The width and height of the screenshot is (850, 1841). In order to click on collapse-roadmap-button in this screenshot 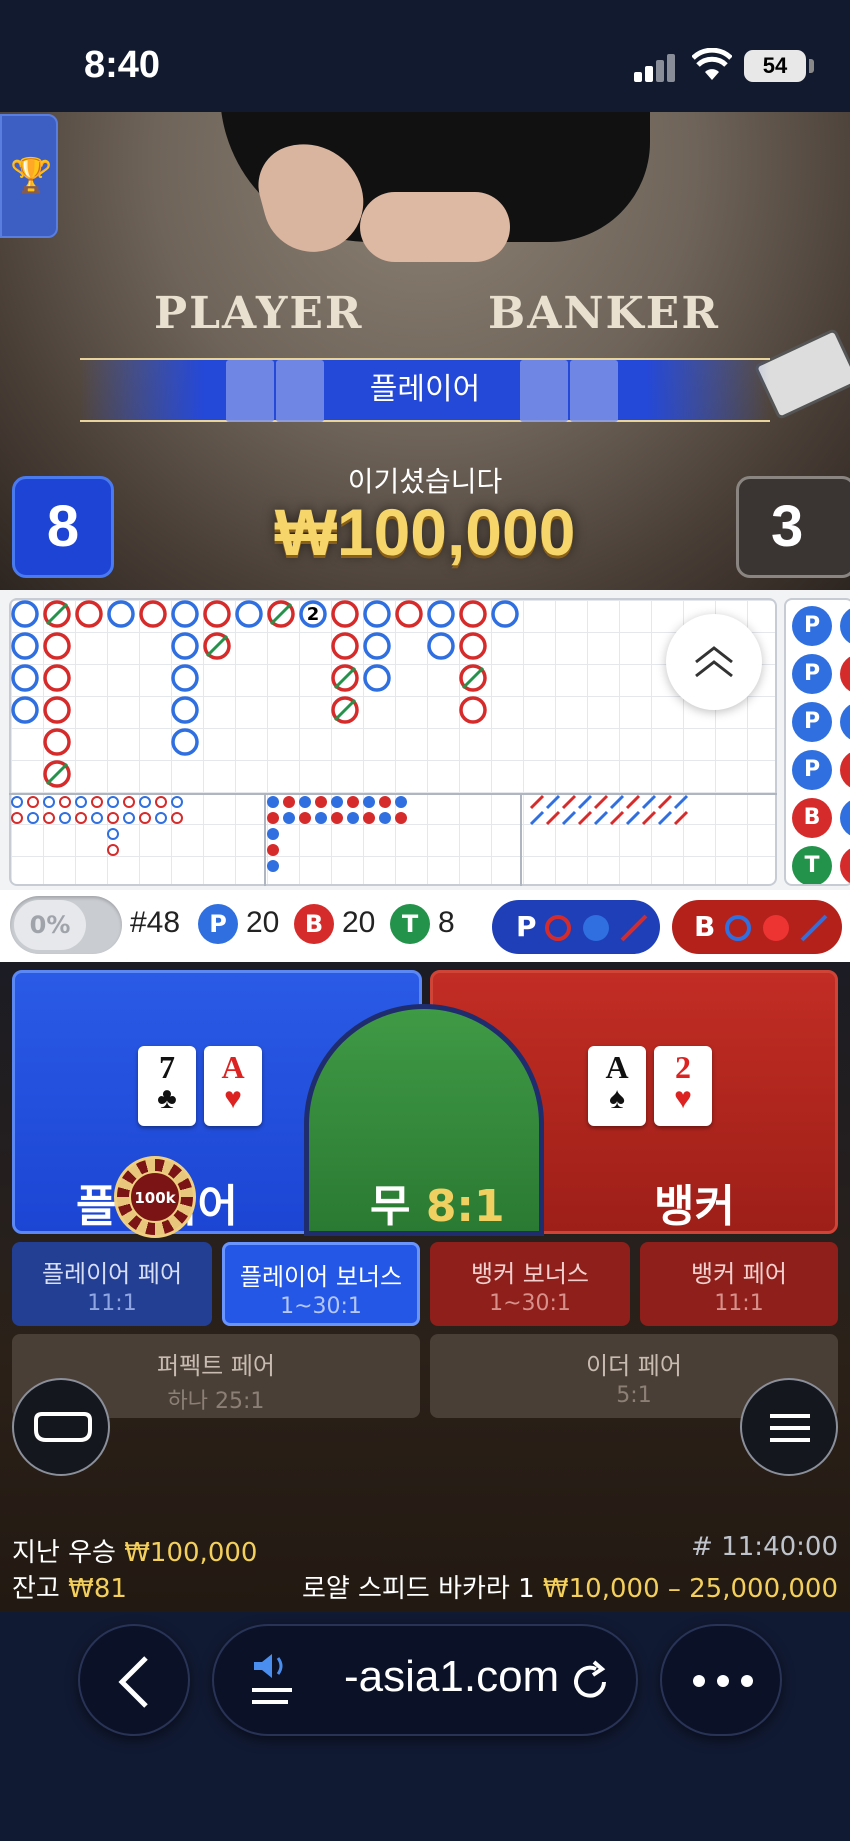, I will do `click(714, 662)`.